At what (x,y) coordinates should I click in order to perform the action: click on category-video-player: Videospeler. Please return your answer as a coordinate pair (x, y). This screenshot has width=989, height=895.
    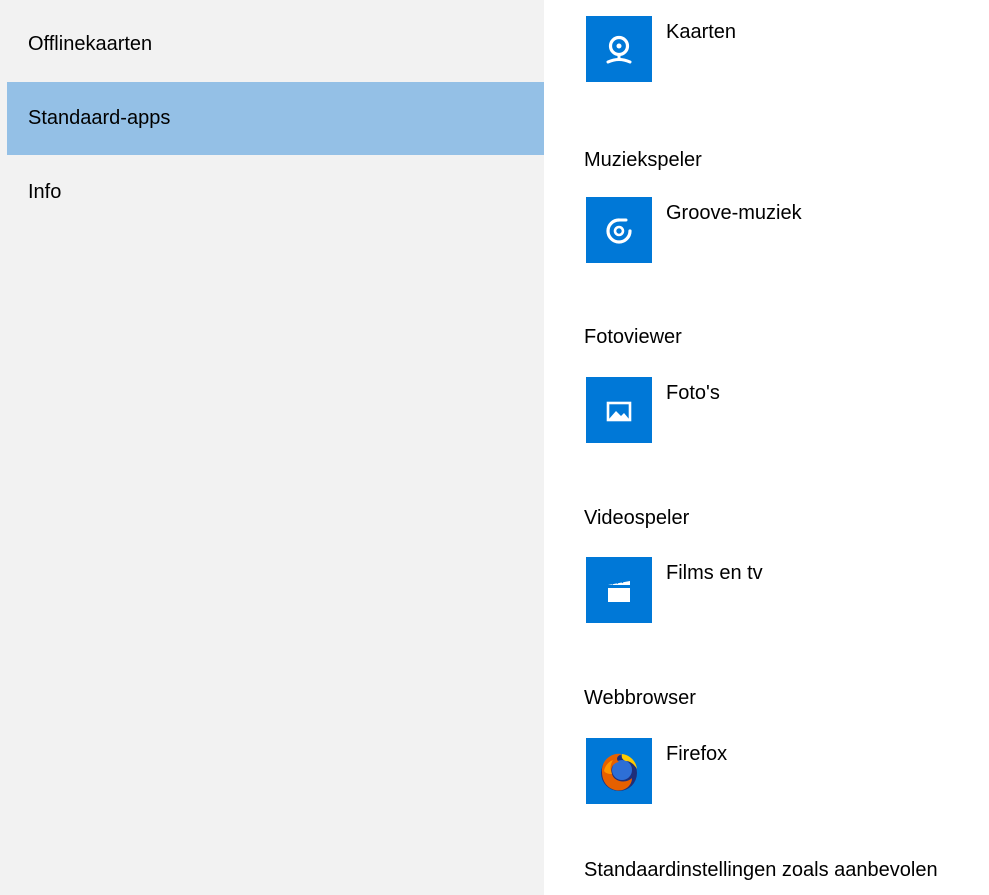
    Looking at the image, I should click on (637, 518).